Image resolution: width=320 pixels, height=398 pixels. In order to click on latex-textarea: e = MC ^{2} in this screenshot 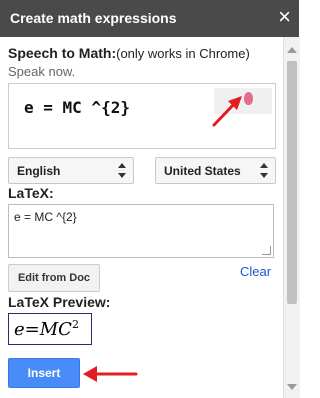, I will do `click(141, 231)`.